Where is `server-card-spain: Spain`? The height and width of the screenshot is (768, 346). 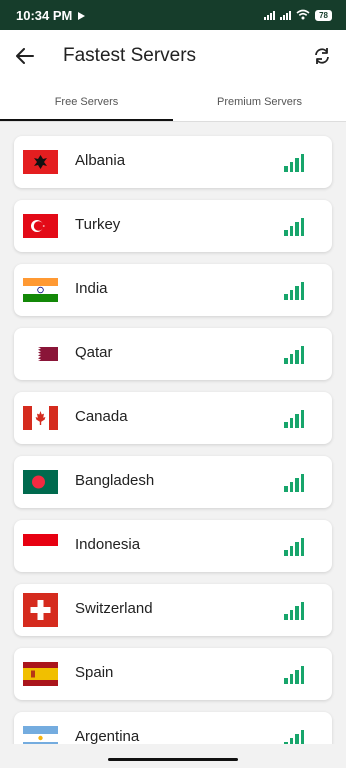
server-card-spain: Spain is located at coordinates (173, 674).